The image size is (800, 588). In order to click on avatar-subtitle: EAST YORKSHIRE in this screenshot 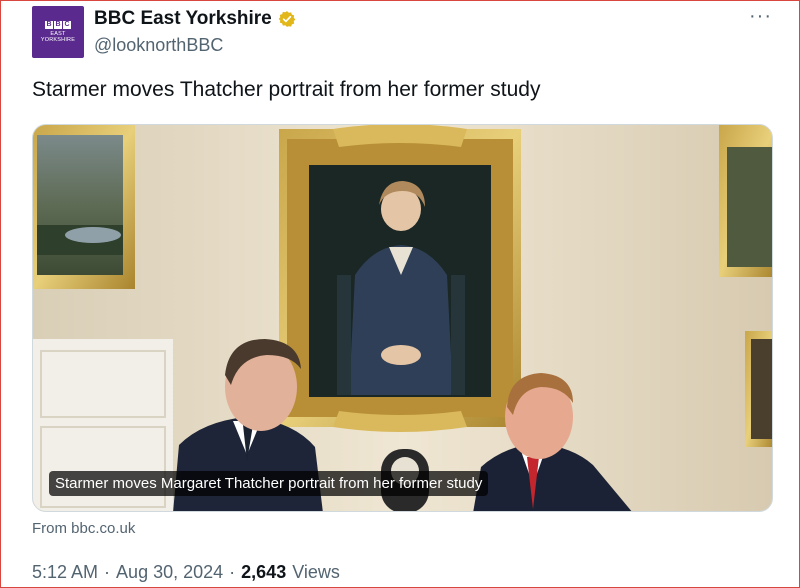, I will do `click(58, 37)`.